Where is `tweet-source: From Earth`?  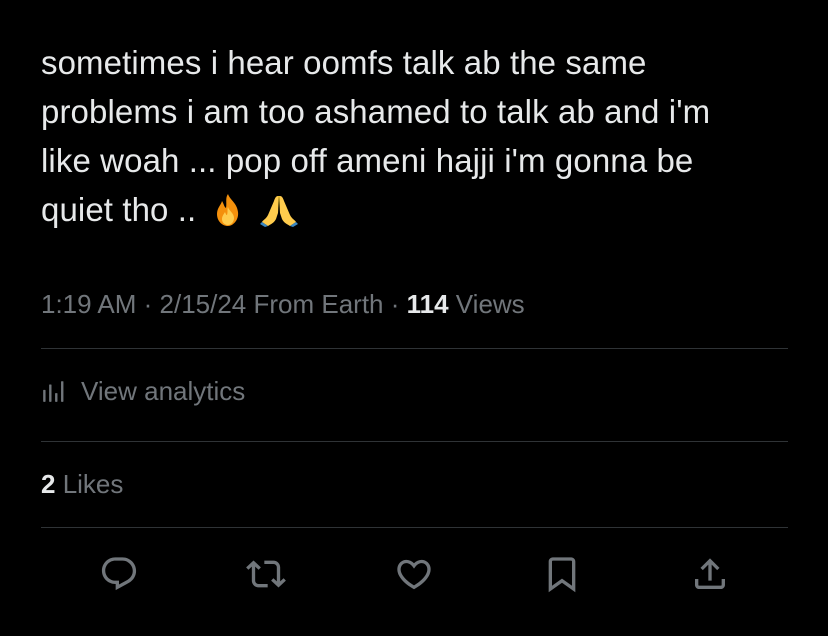
tweet-source: From Earth is located at coordinates (315, 304).